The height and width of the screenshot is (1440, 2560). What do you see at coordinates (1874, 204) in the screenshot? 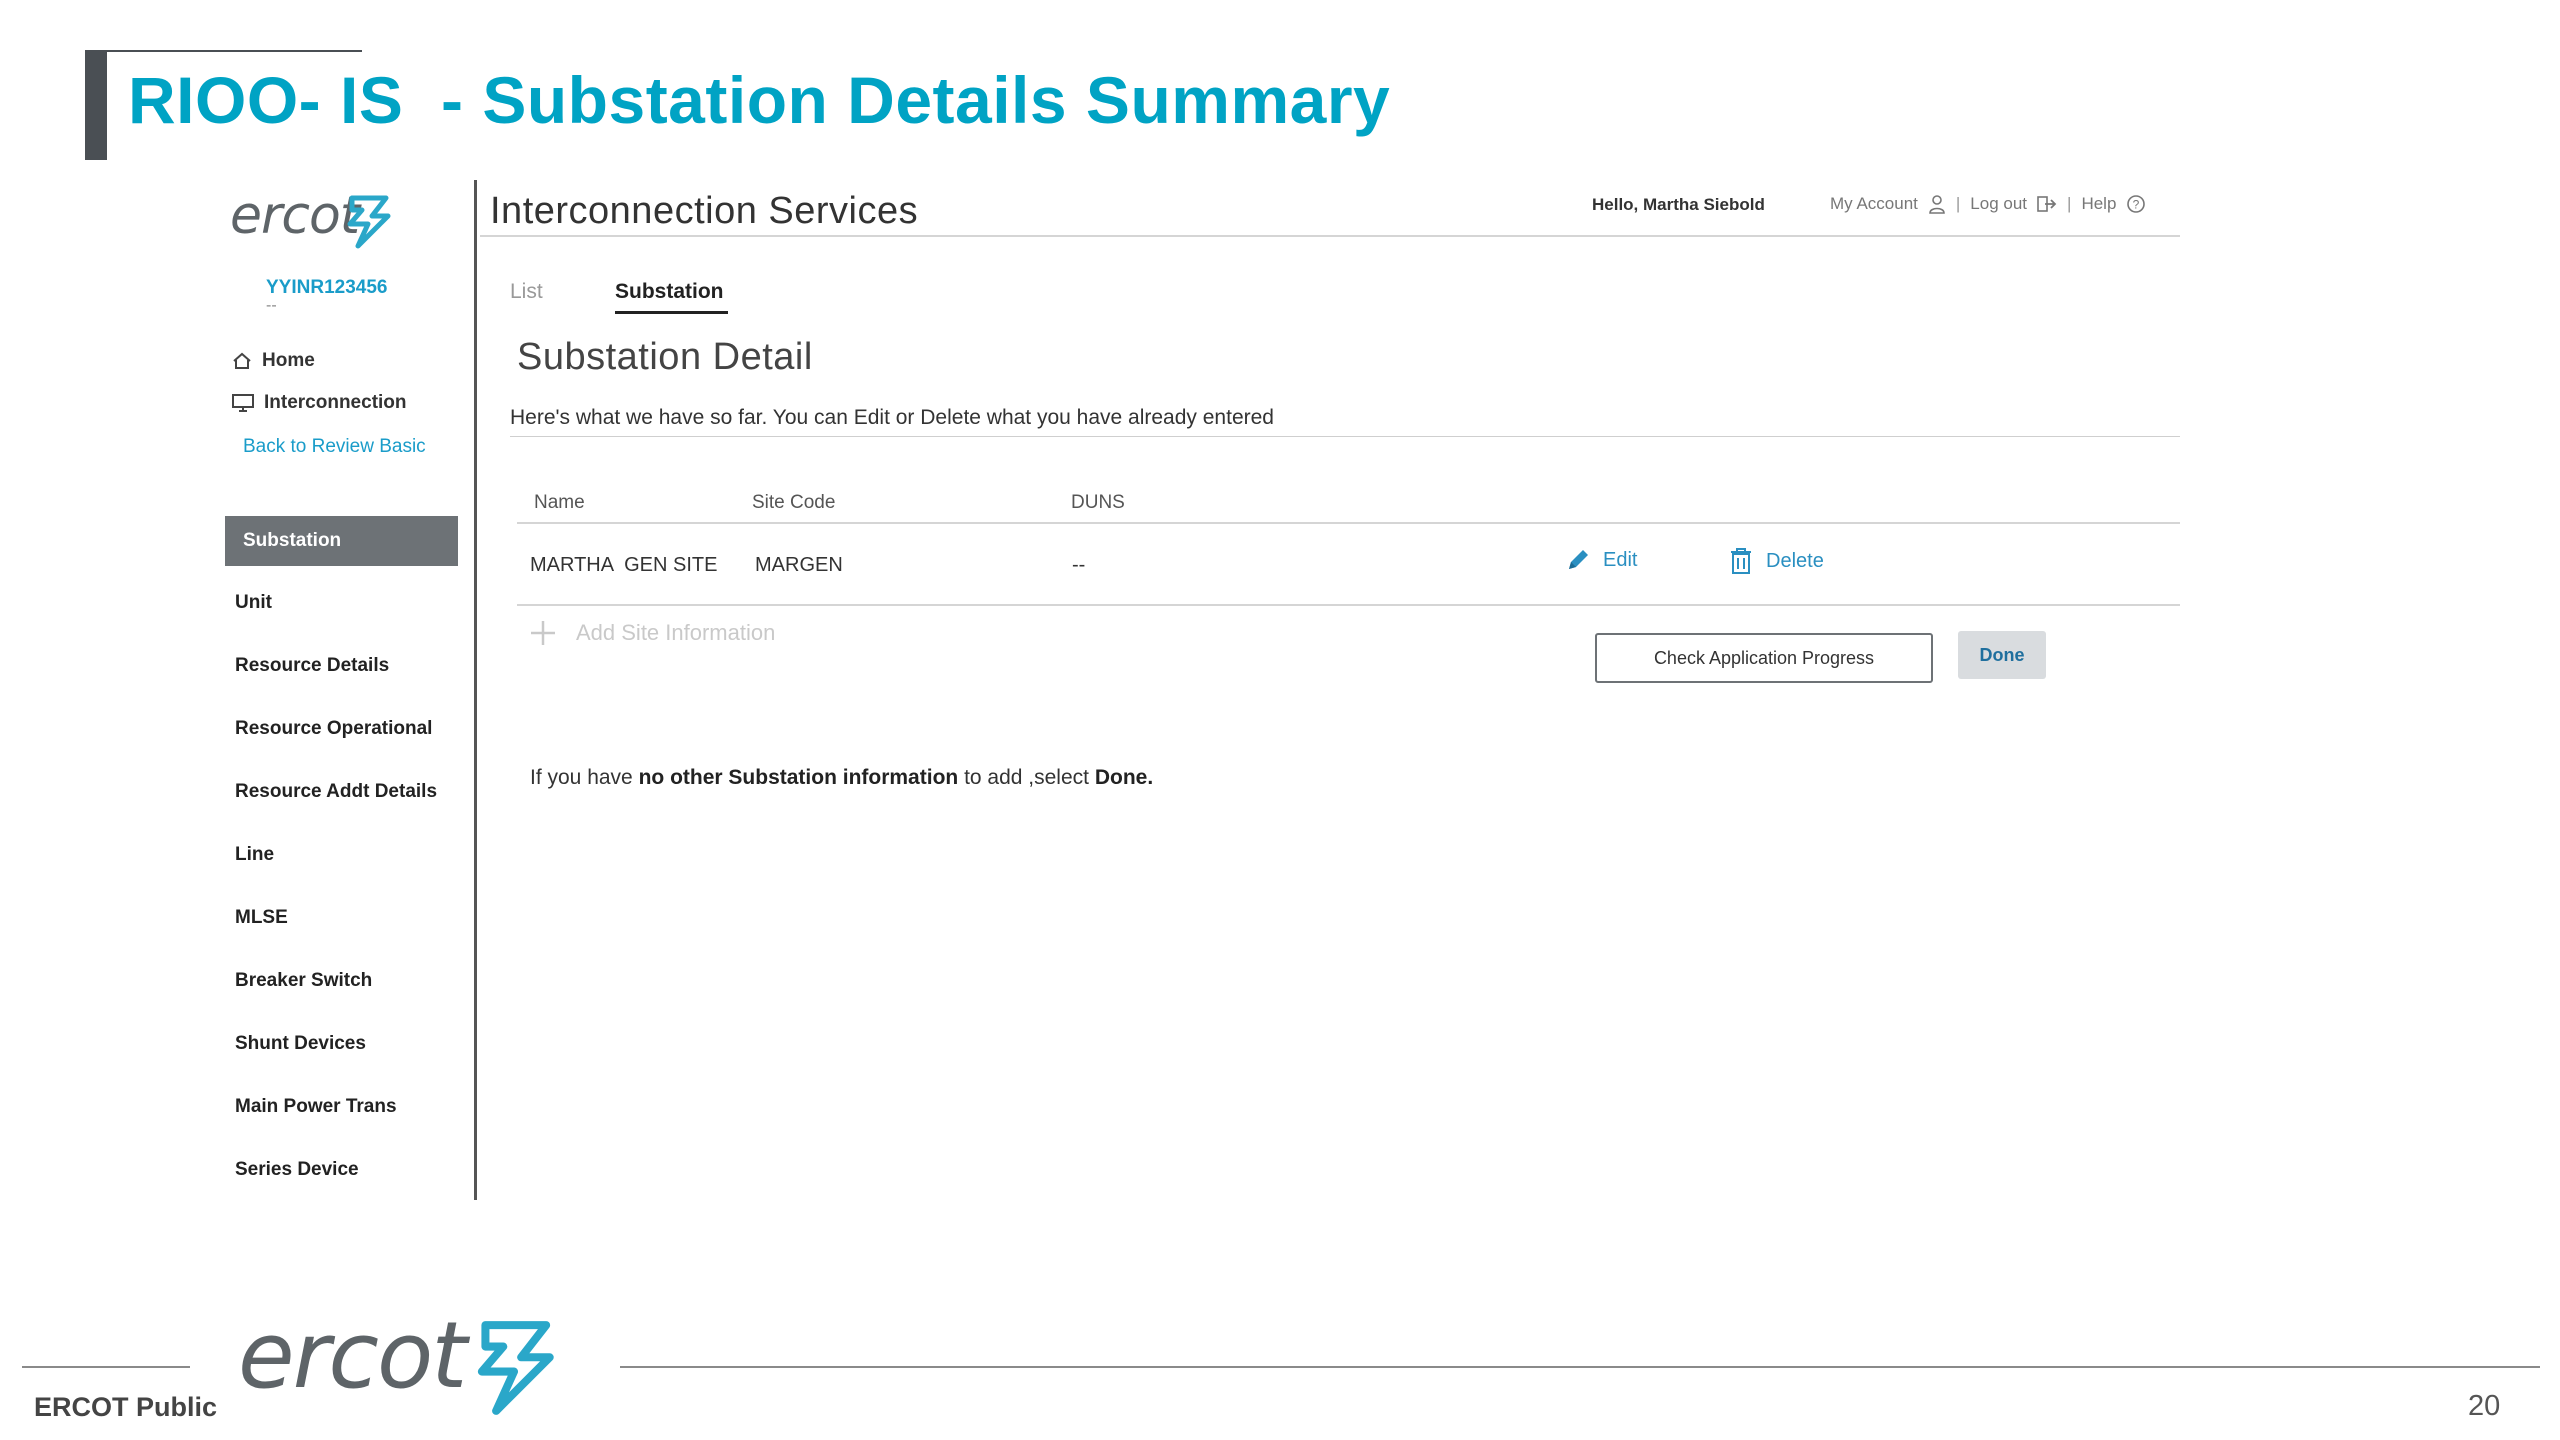
I see `my-account-link: My Account` at bounding box center [1874, 204].